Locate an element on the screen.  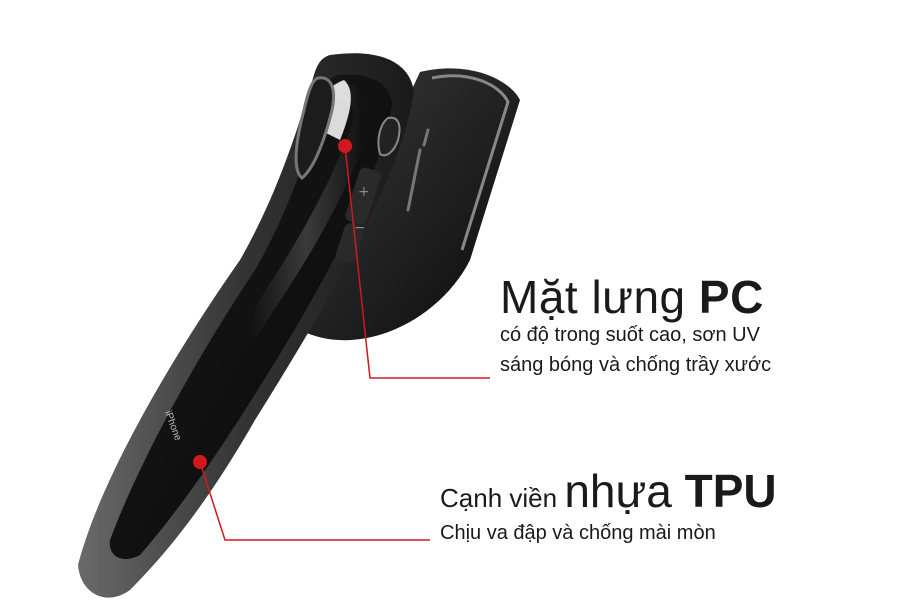
pc-title: Mặt lưng PC is located at coordinates (635, 297).